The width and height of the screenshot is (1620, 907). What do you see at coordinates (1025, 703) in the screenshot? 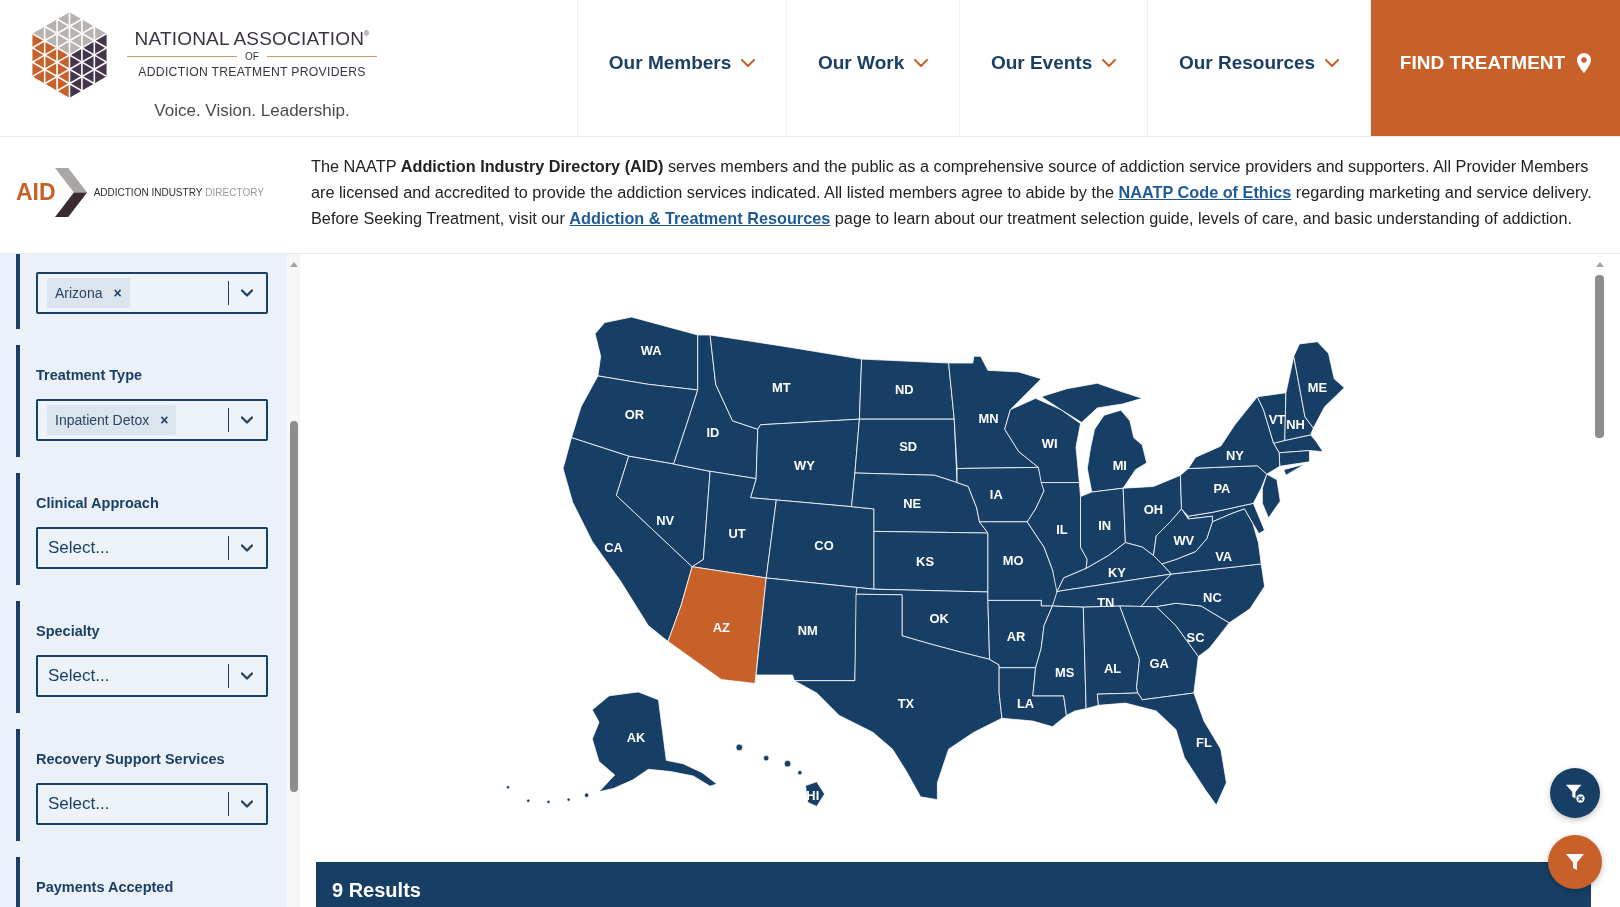
I see `state-label: LA` at bounding box center [1025, 703].